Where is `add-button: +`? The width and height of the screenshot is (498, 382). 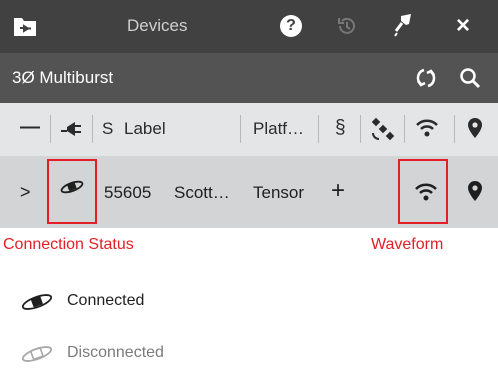
add-button: + is located at coordinates (338, 191).